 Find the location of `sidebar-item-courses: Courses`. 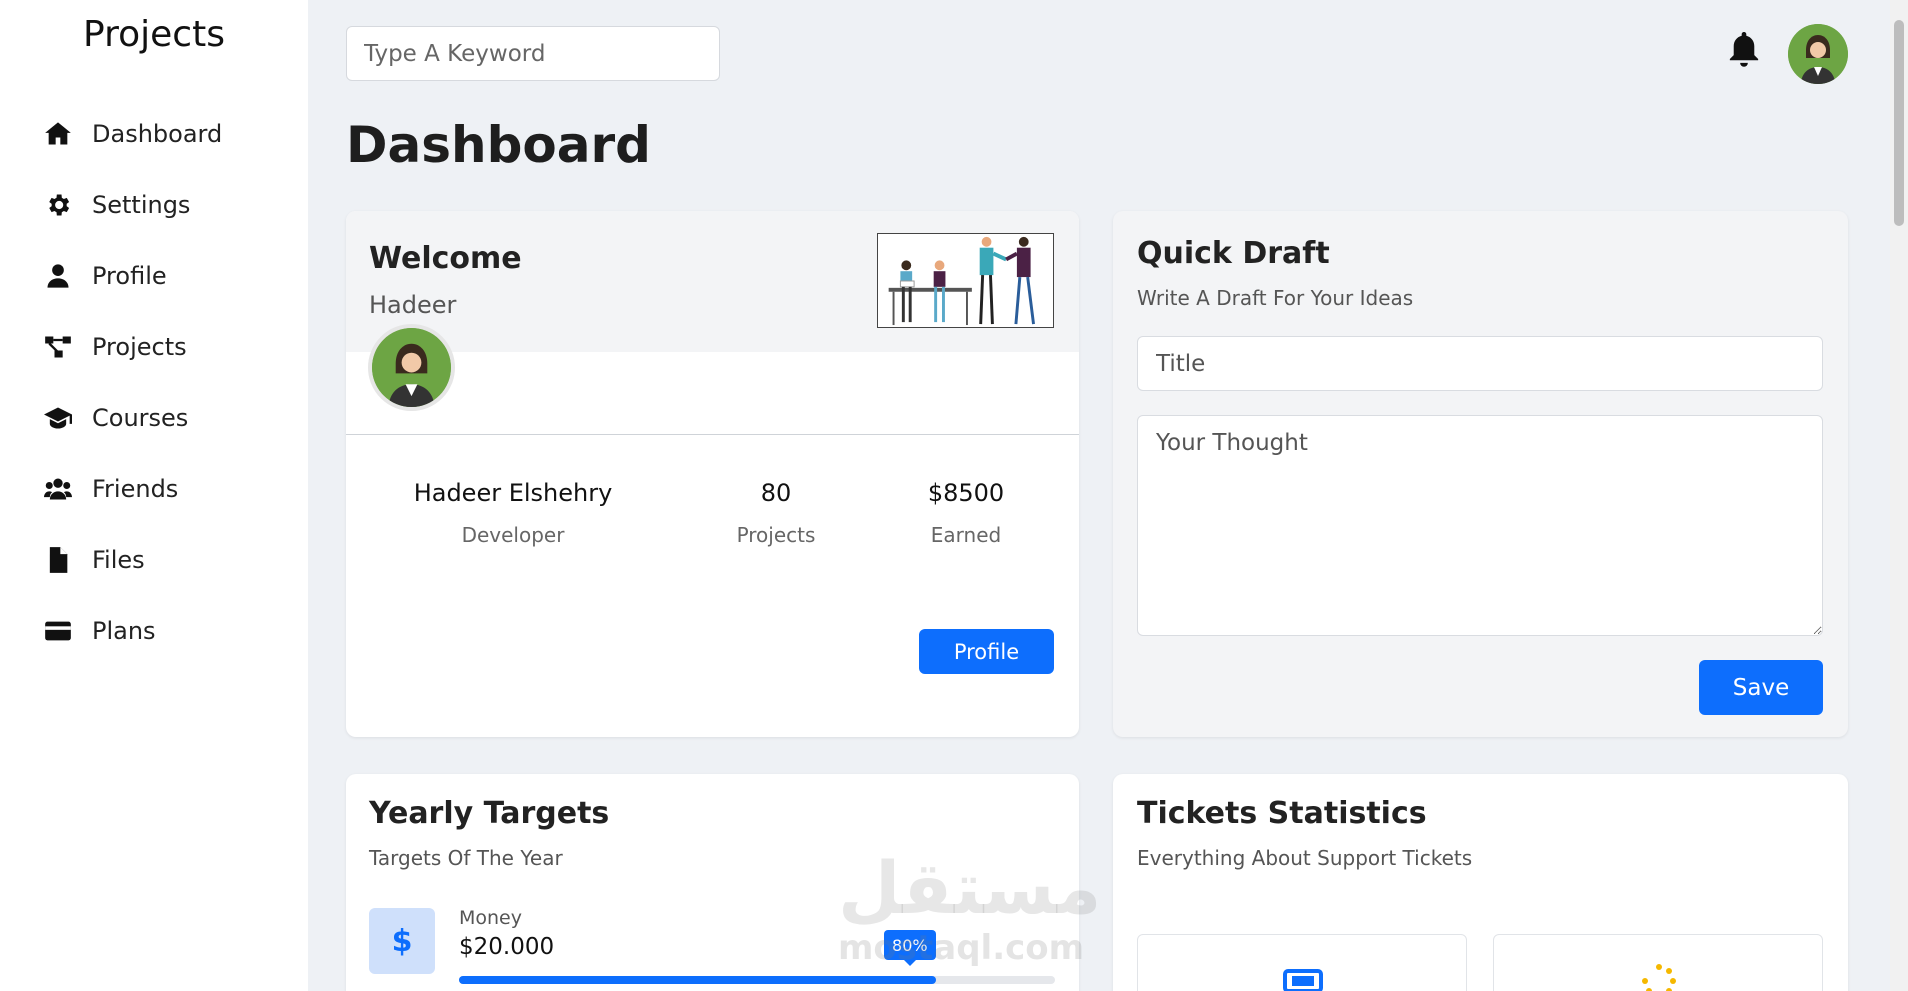

sidebar-item-courses: Courses is located at coordinates (132, 417).